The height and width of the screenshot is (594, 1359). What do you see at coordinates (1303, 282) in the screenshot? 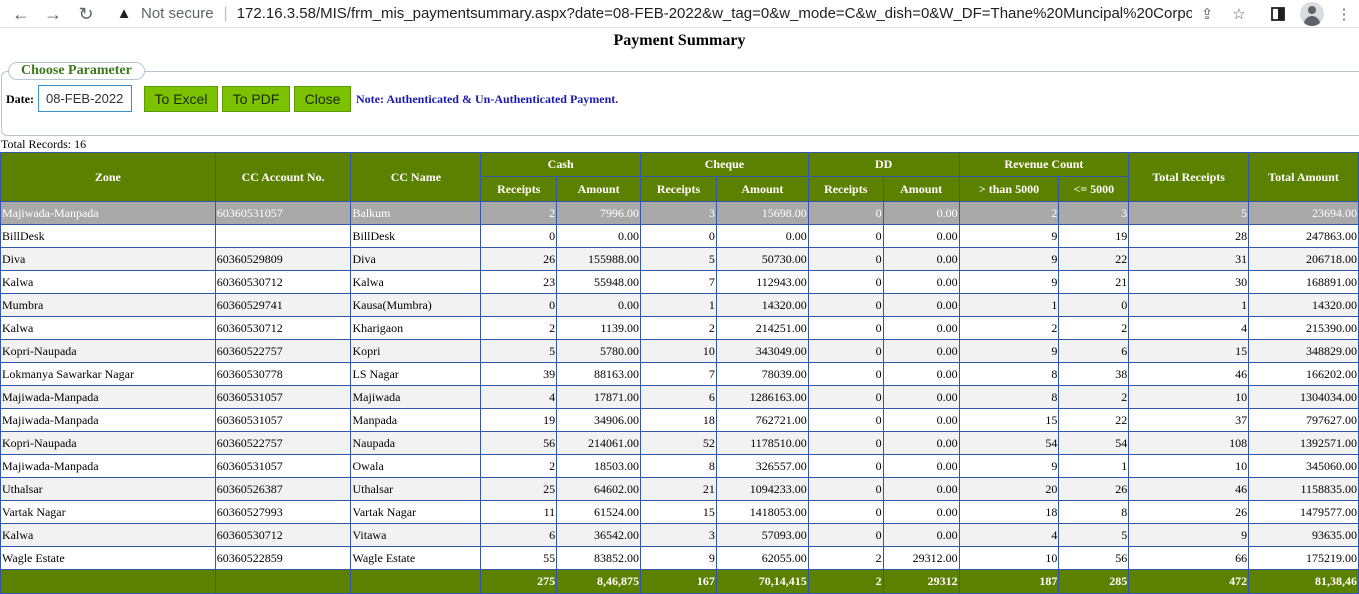
I see `cell-total-amount: 168891.00` at bounding box center [1303, 282].